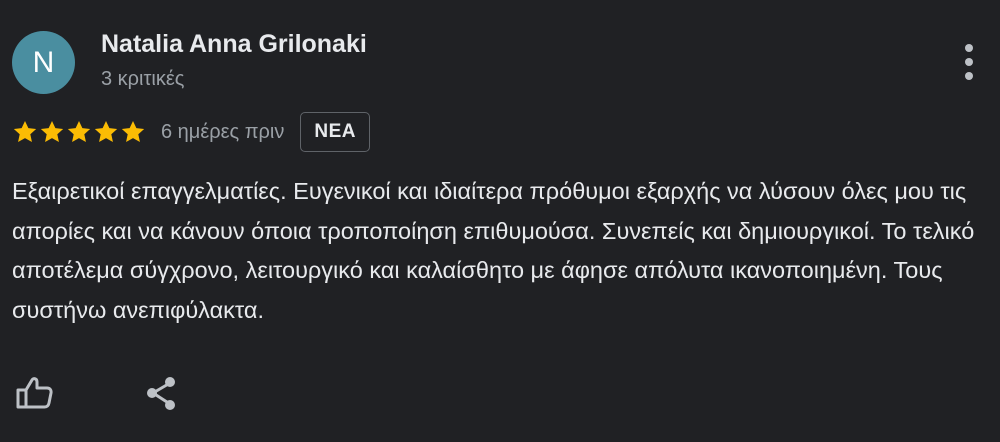 The image size is (1000, 442). What do you see at coordinates (223, 131) in the screenshot?
I see `review-date: 6 ημέρες πριν` at bounding box center [223, 131].